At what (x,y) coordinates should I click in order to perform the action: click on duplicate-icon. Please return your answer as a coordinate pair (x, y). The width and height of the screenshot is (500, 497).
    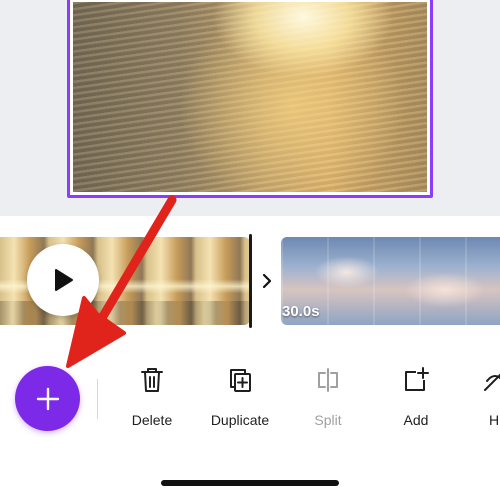
    Looking at the image, I should click on (240, 380).